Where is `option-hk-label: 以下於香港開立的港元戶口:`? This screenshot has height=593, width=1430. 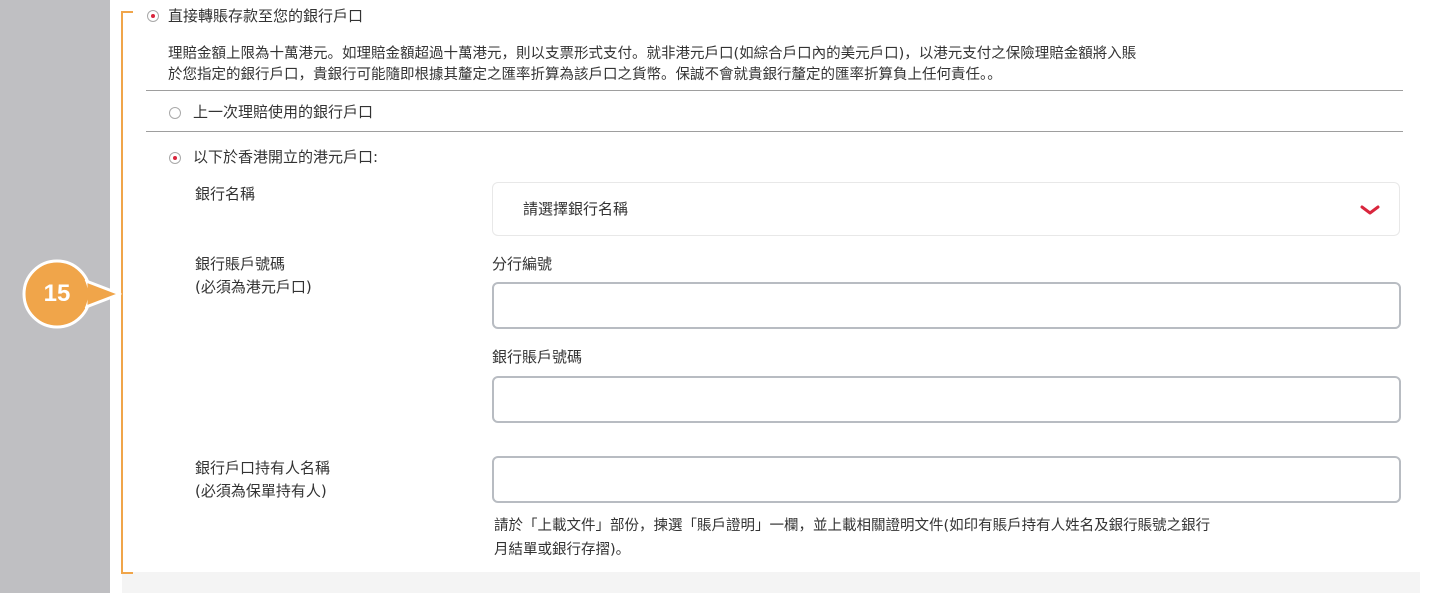
option-hk-label: 以下於香港開立的港元戶口: is located at coordinates (286, 157).